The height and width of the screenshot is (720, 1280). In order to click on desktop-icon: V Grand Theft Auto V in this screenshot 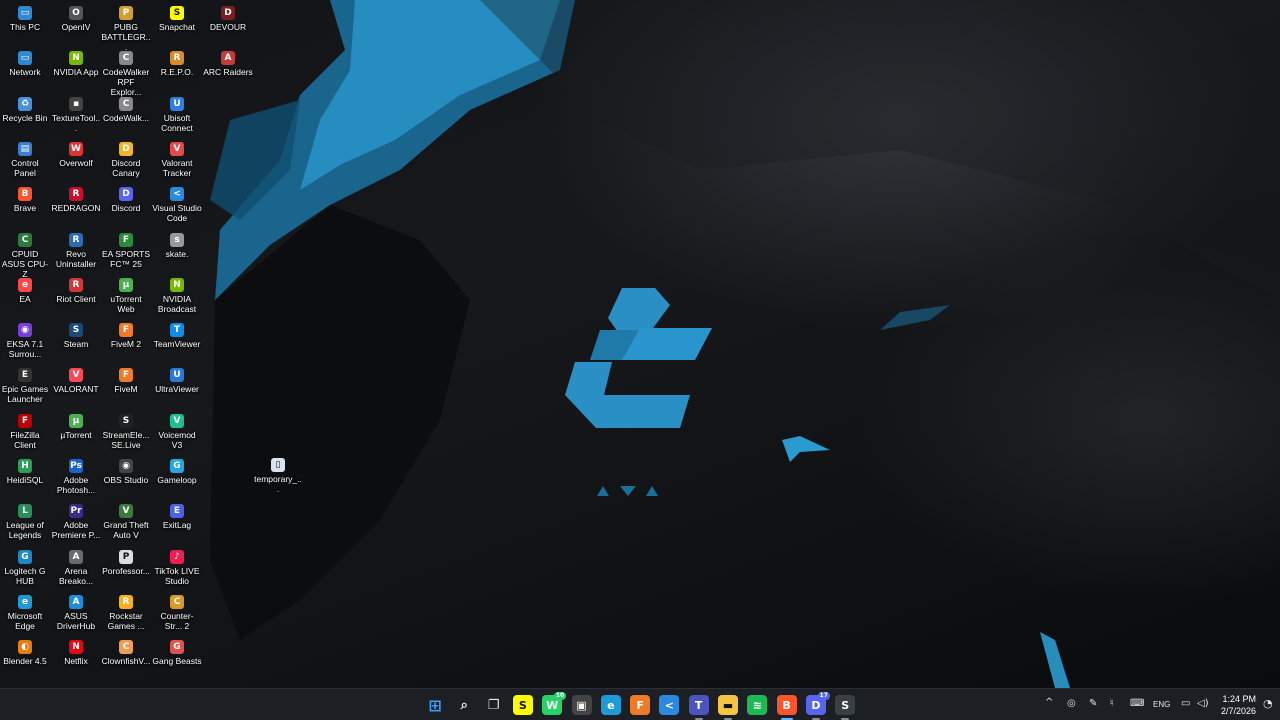, I will do `click(126, 522)`.